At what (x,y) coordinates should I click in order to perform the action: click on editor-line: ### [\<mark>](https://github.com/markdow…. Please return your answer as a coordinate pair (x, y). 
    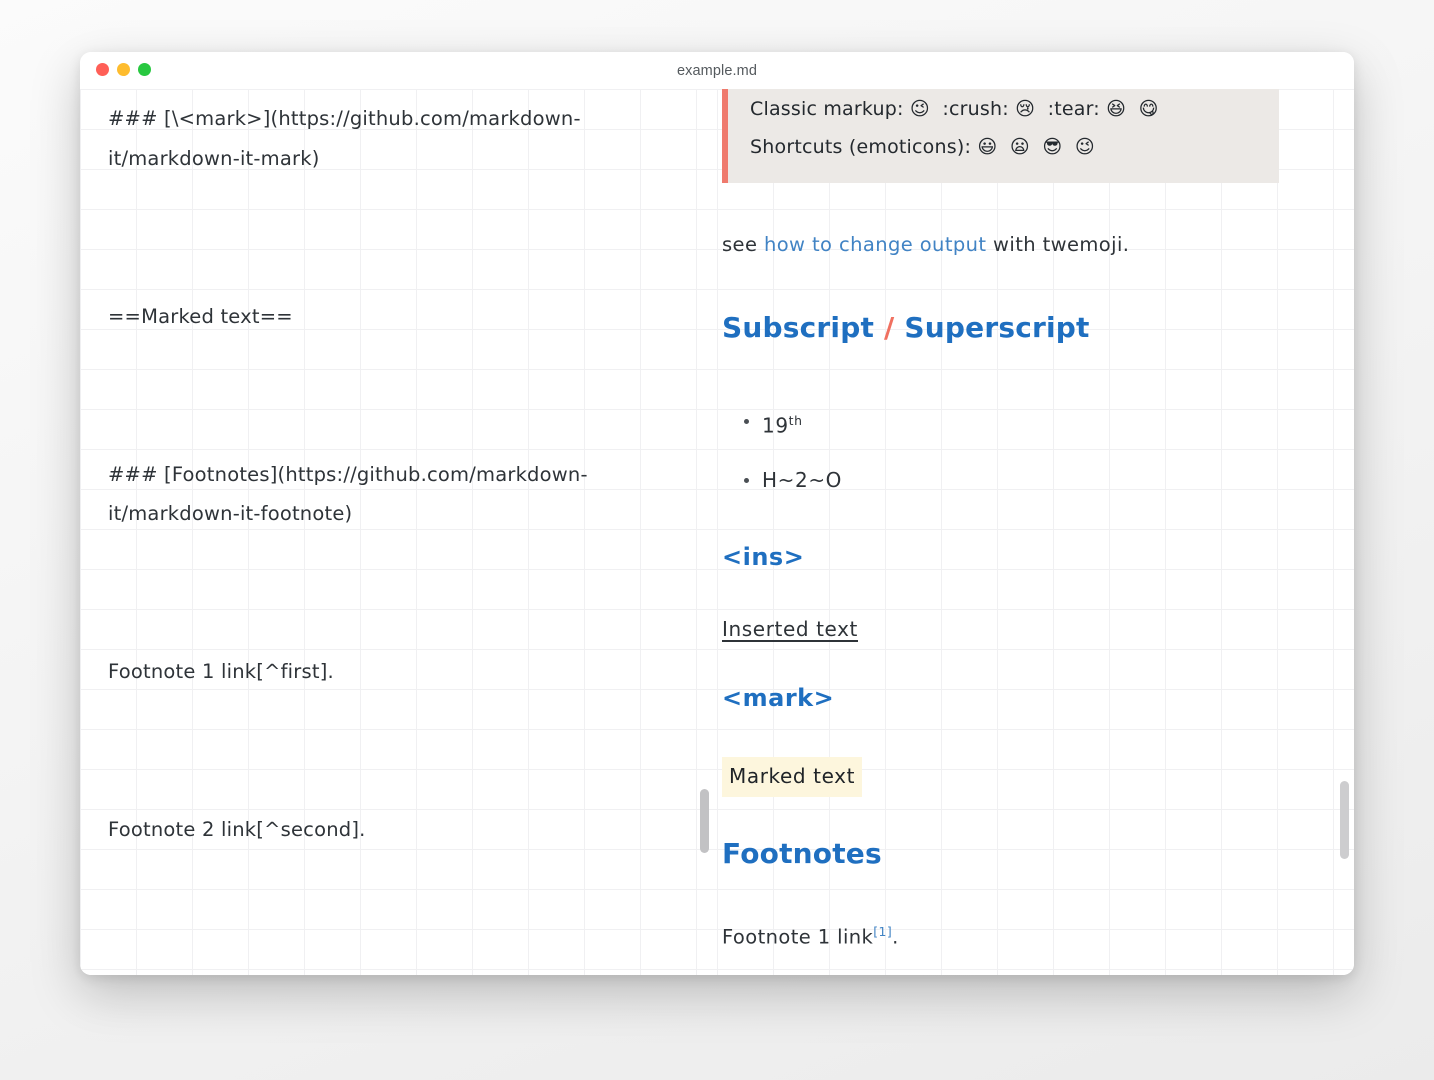
    Looking at the image, I should click on (344, 138).